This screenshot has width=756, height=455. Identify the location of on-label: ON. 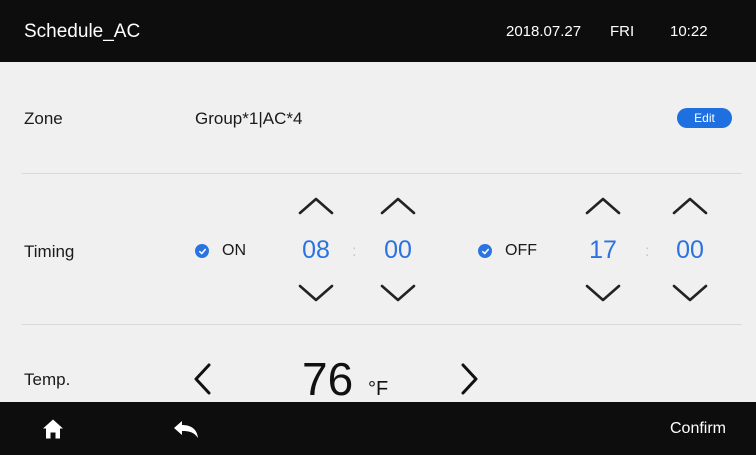
(234, 250).